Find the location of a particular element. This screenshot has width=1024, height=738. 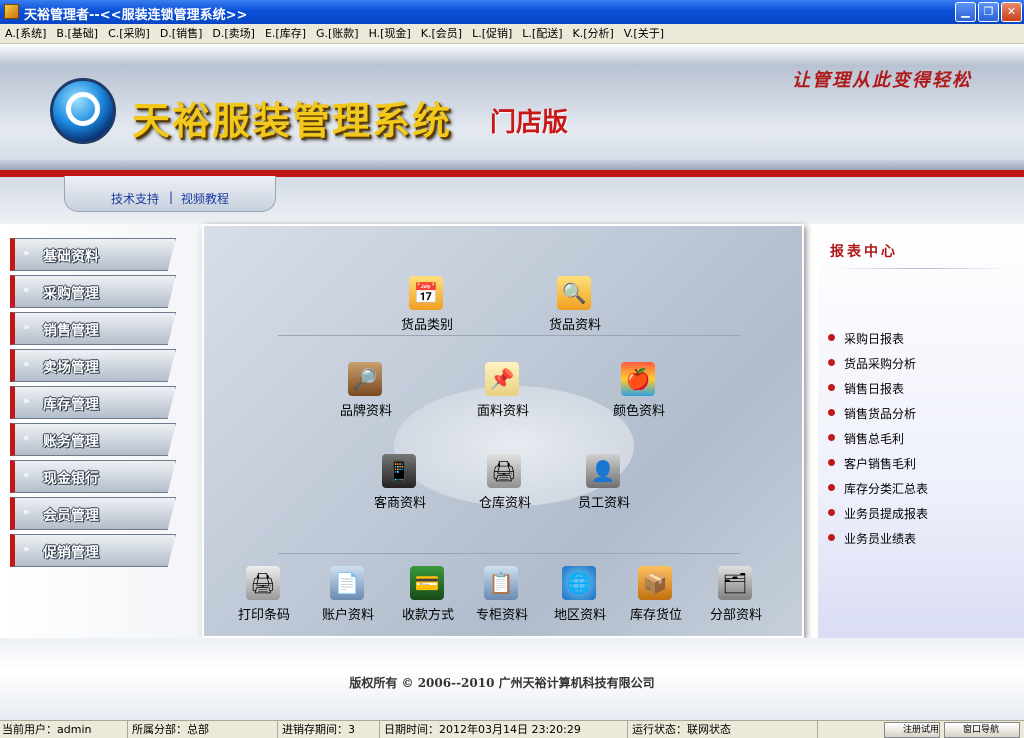

item-product-data: 🔍 货品资料 is located at coordinates (575, 306).